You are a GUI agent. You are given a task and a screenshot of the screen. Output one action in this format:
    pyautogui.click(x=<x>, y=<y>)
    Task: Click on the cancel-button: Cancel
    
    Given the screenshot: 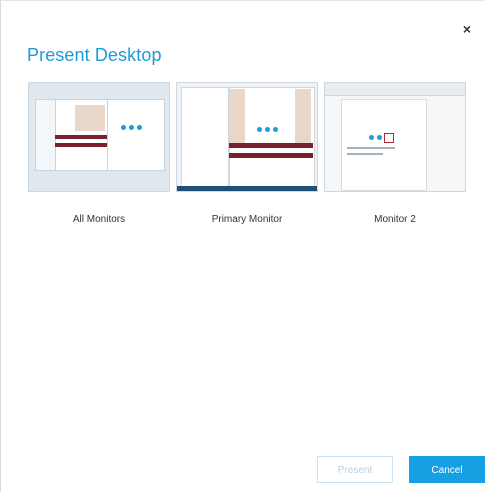 What is the action you would take?
    pyautogui.click(x=447, y=469)
    